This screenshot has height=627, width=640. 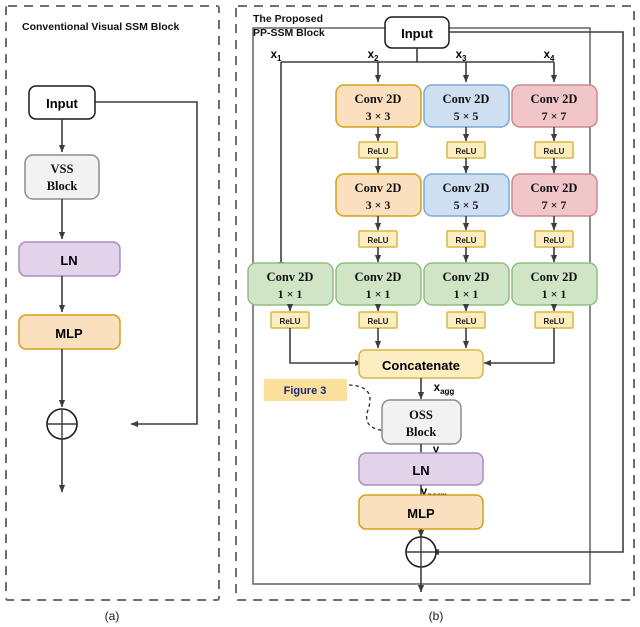 I want to click on conv-row2-col3-kernel: 5 × 5, so click(x=466, y=205).